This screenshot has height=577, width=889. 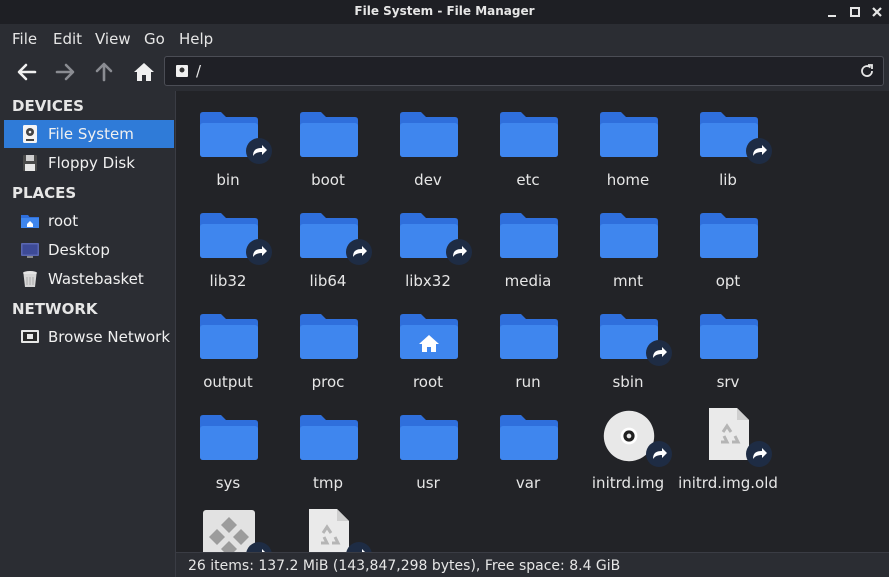 What do you see at coordinates (113, 39) in the screenshot?
I see `menu-view: View` at bounding box center [113, 39].